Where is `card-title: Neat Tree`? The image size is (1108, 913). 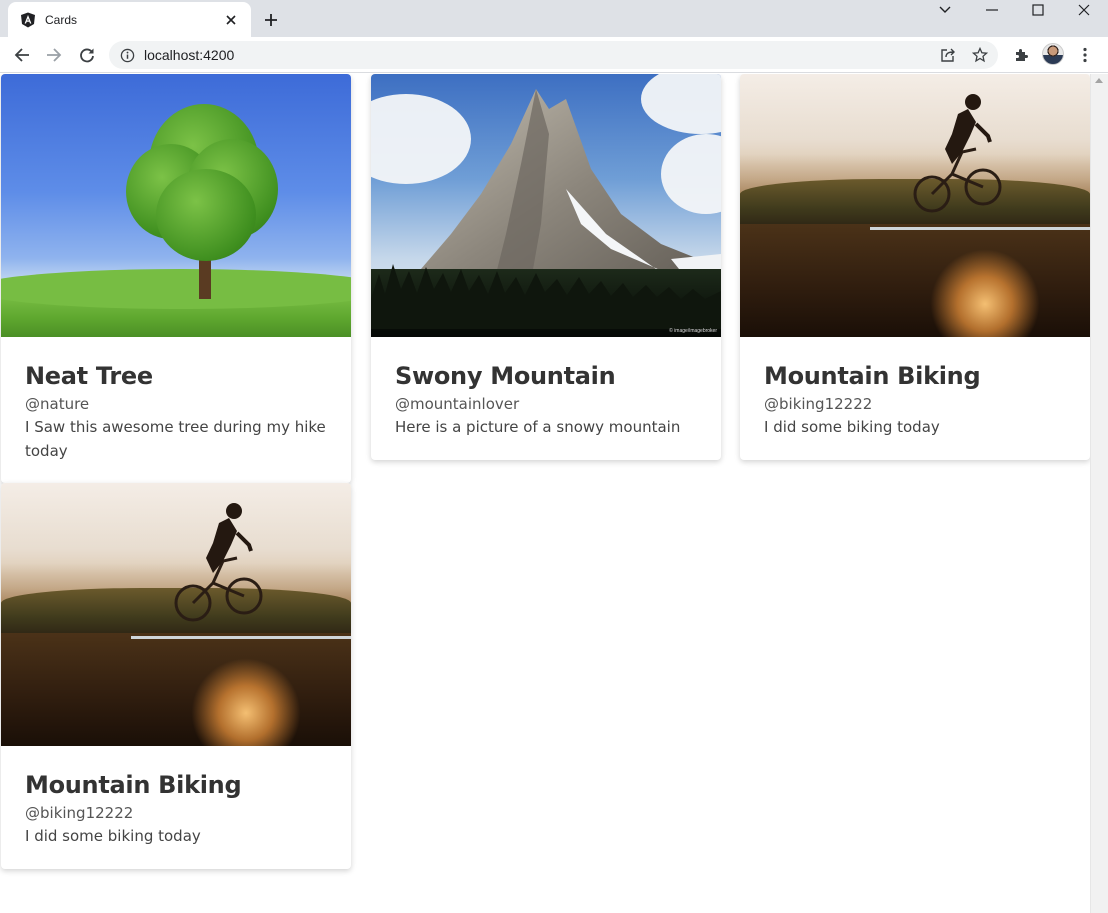
card-title: Neat Tree is located at coordinates (89, 376).